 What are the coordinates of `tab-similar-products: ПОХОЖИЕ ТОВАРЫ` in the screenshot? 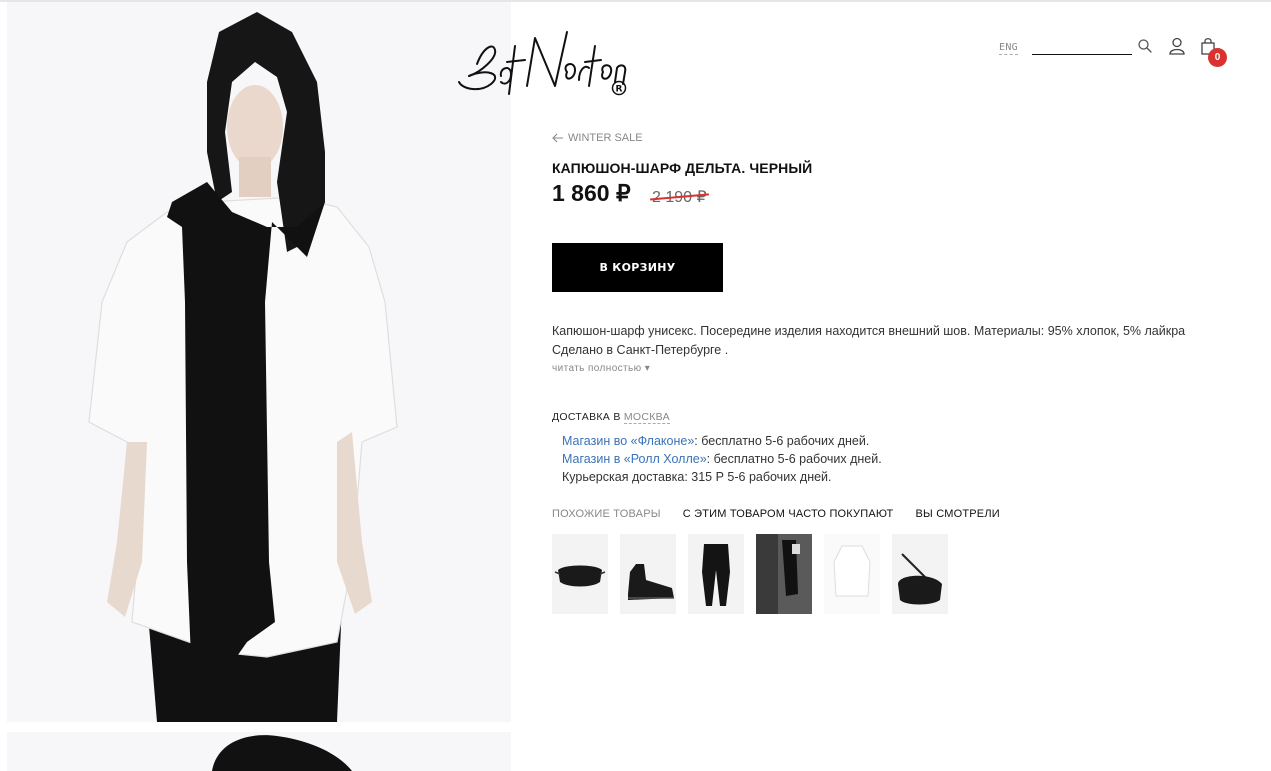 It's located at (606, 514).